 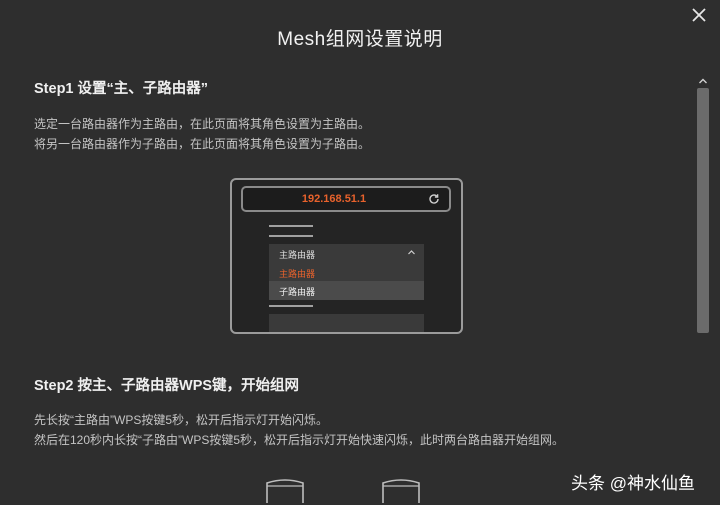 I want to click on close-icon, so click(x=699, y=15).